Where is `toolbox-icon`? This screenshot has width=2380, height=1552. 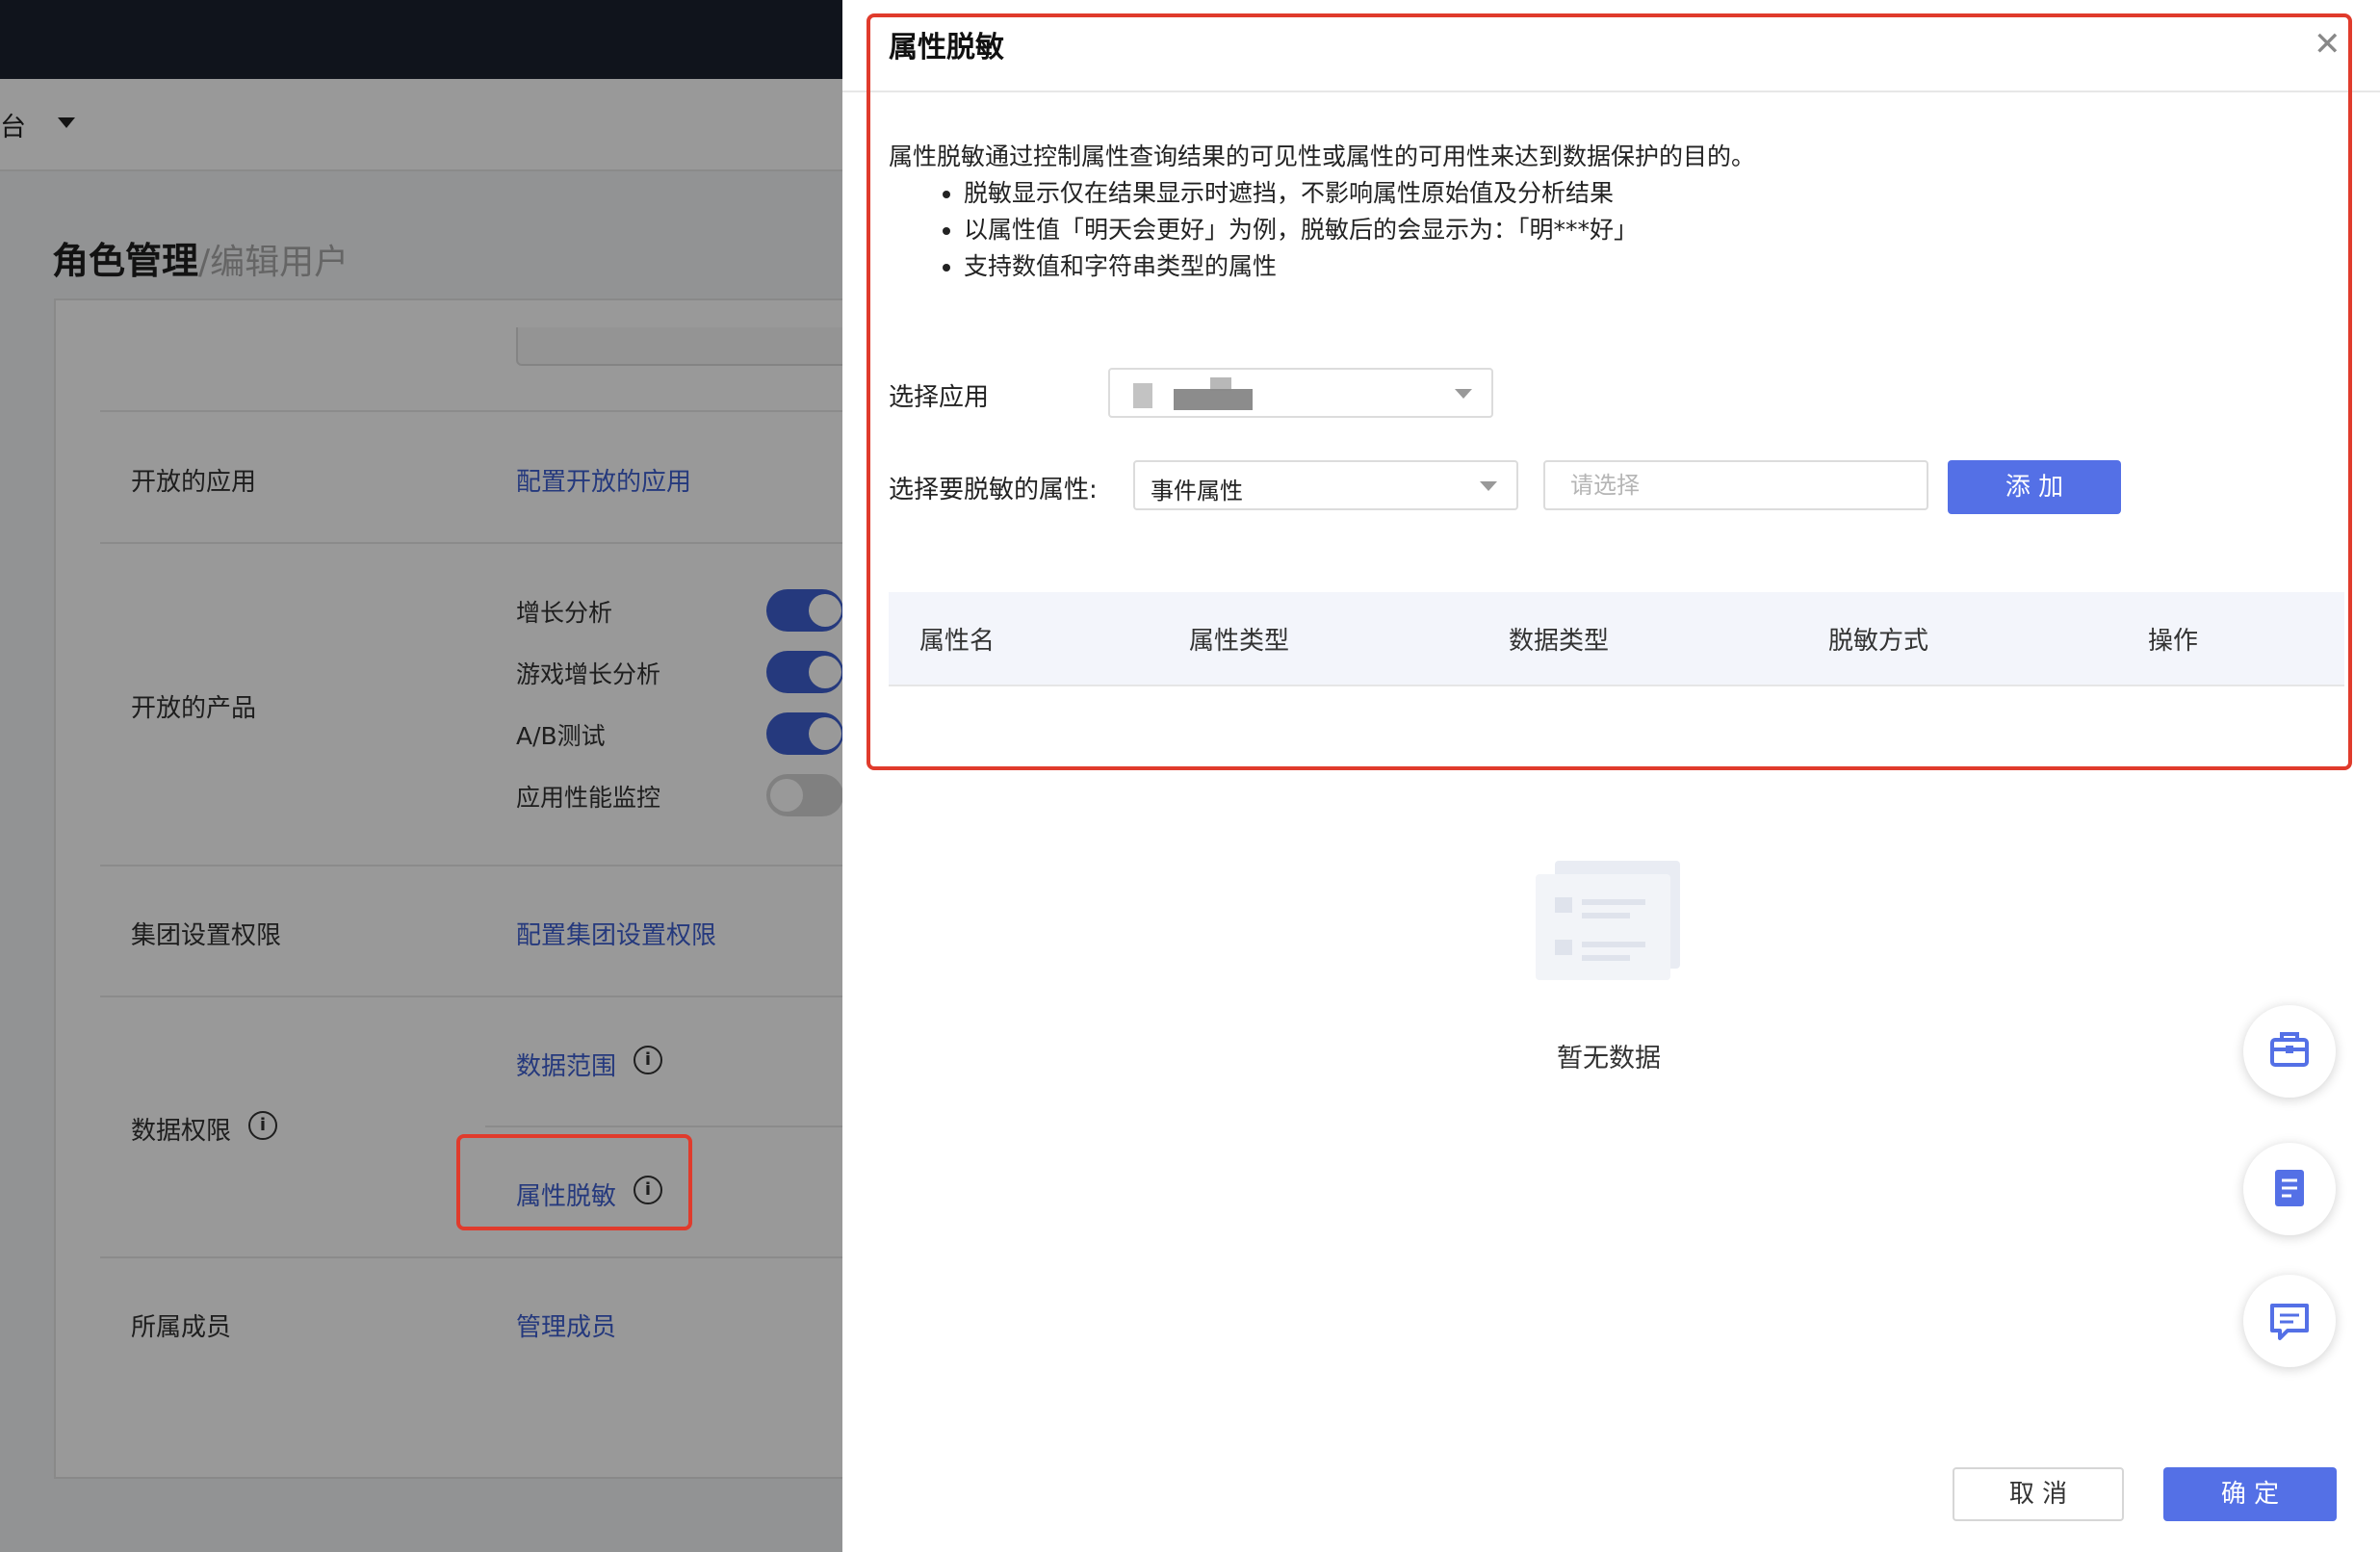
toolbox-icon is located at coordinates (2290, 1049).